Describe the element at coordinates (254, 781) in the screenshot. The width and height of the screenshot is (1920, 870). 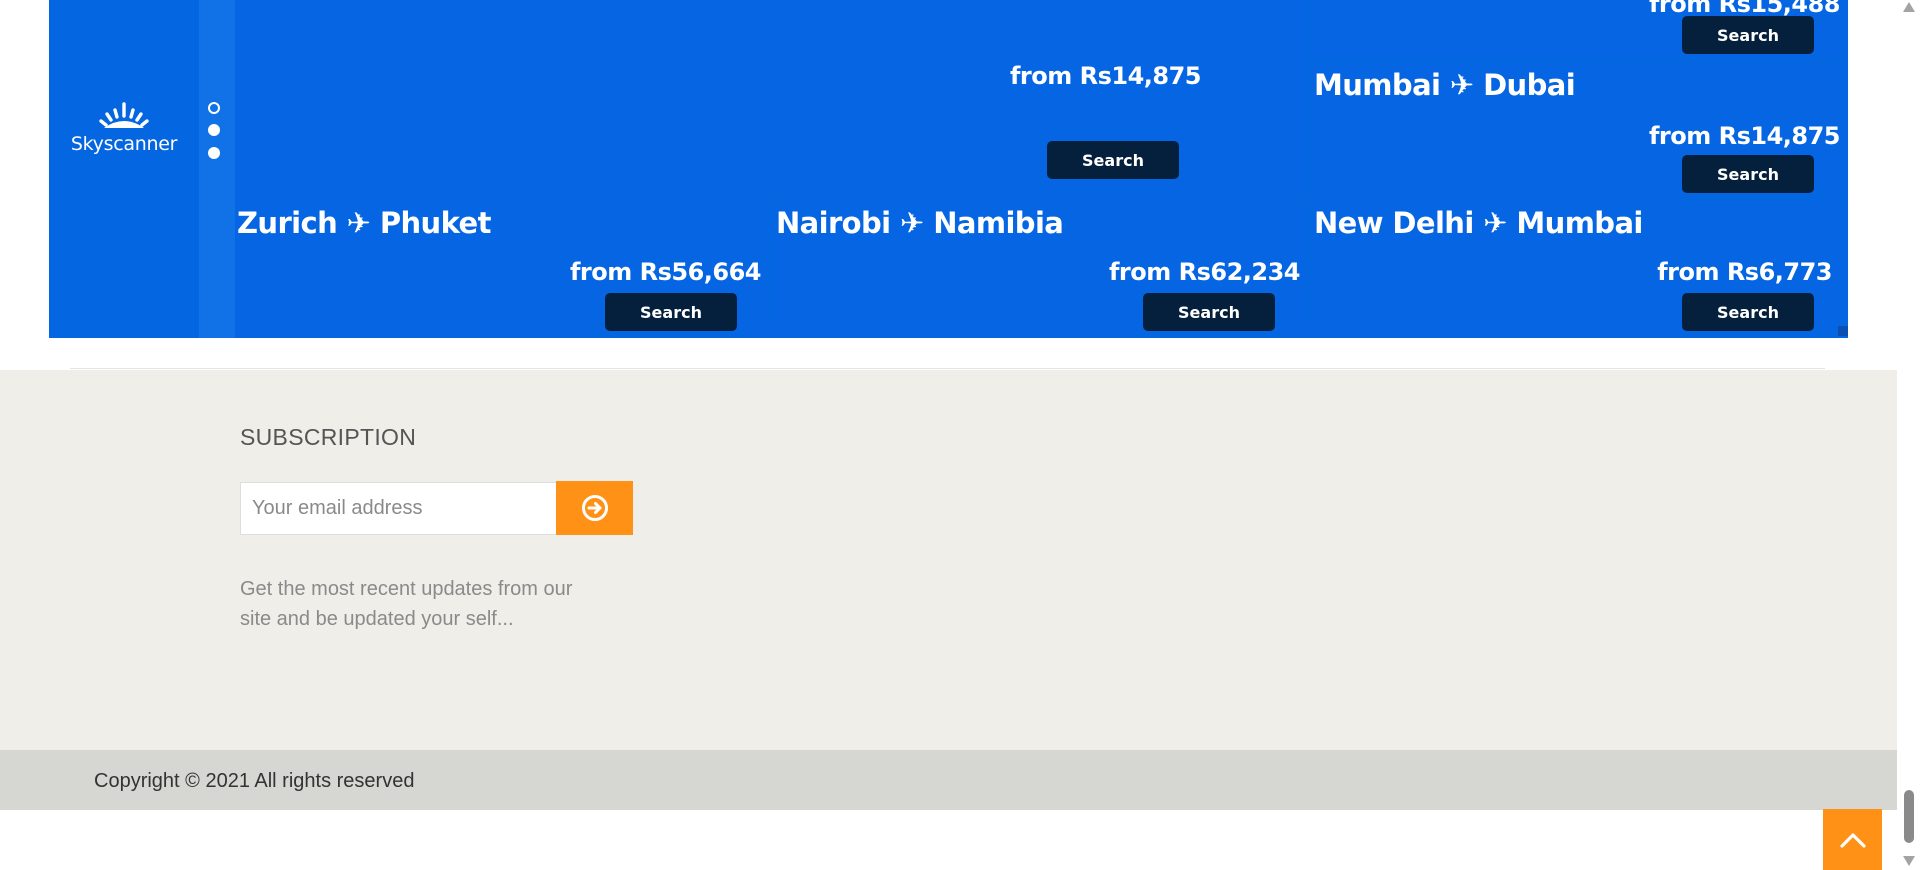
I see `copyright-text: Copyright © 2021 All rights reserved` at that location.